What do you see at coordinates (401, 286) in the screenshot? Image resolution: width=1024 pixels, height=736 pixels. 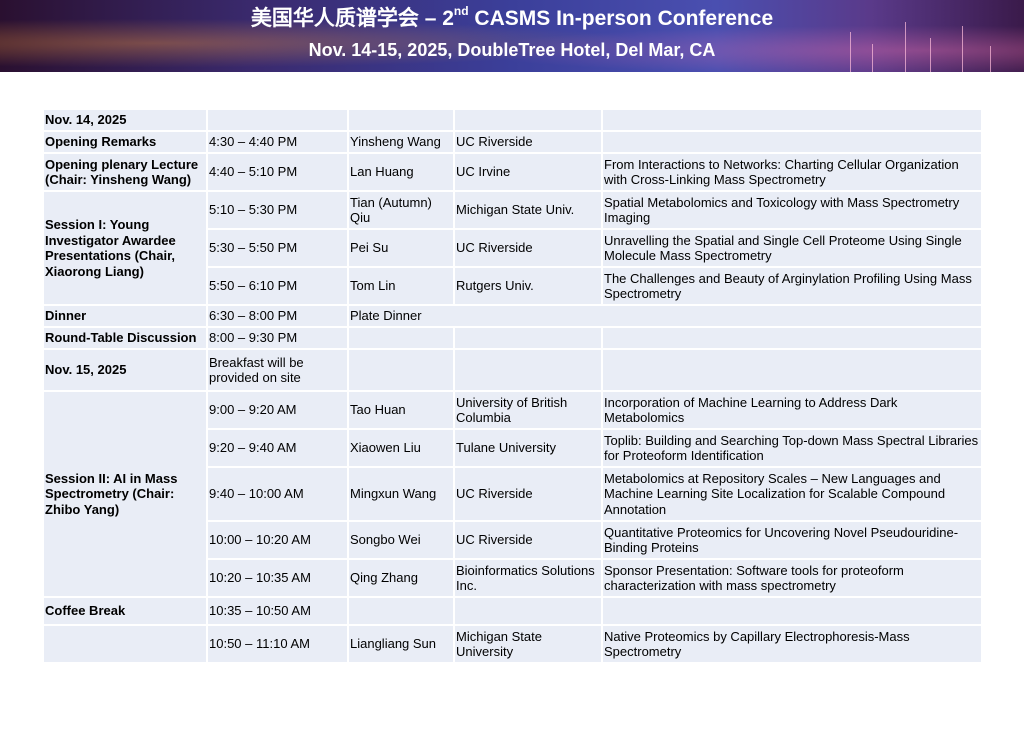 I see `speaker-cell: Tom Lin` at bounding box center [401, 286].